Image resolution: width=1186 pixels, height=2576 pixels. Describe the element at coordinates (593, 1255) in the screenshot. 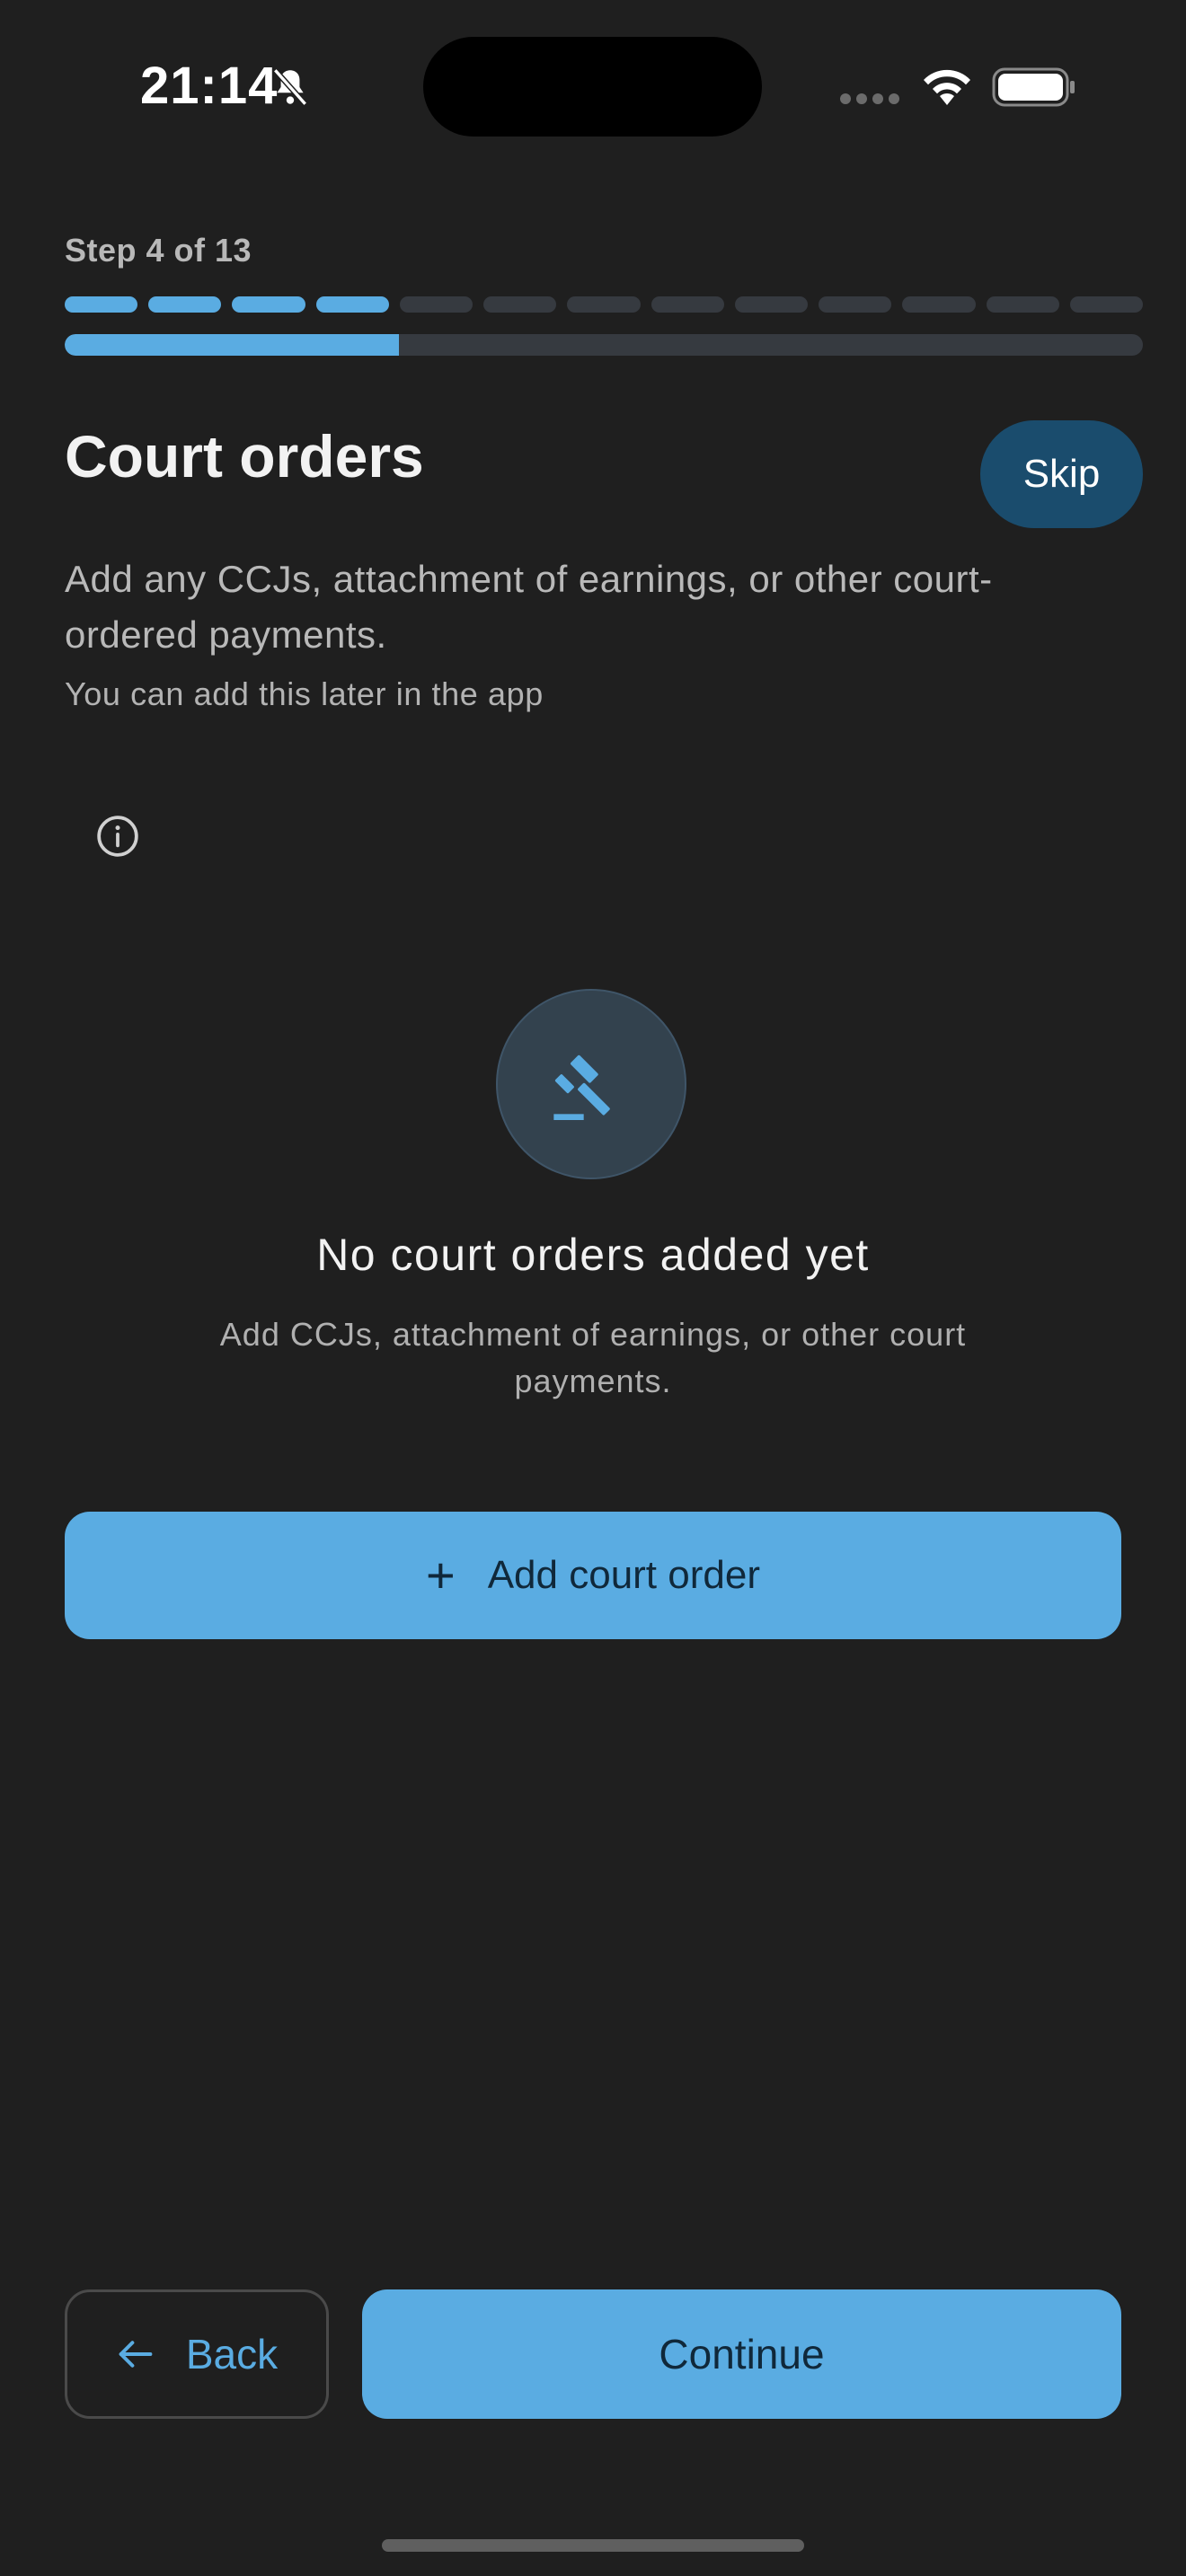

I see `empty-state-title: No court orders added yet` at that location.